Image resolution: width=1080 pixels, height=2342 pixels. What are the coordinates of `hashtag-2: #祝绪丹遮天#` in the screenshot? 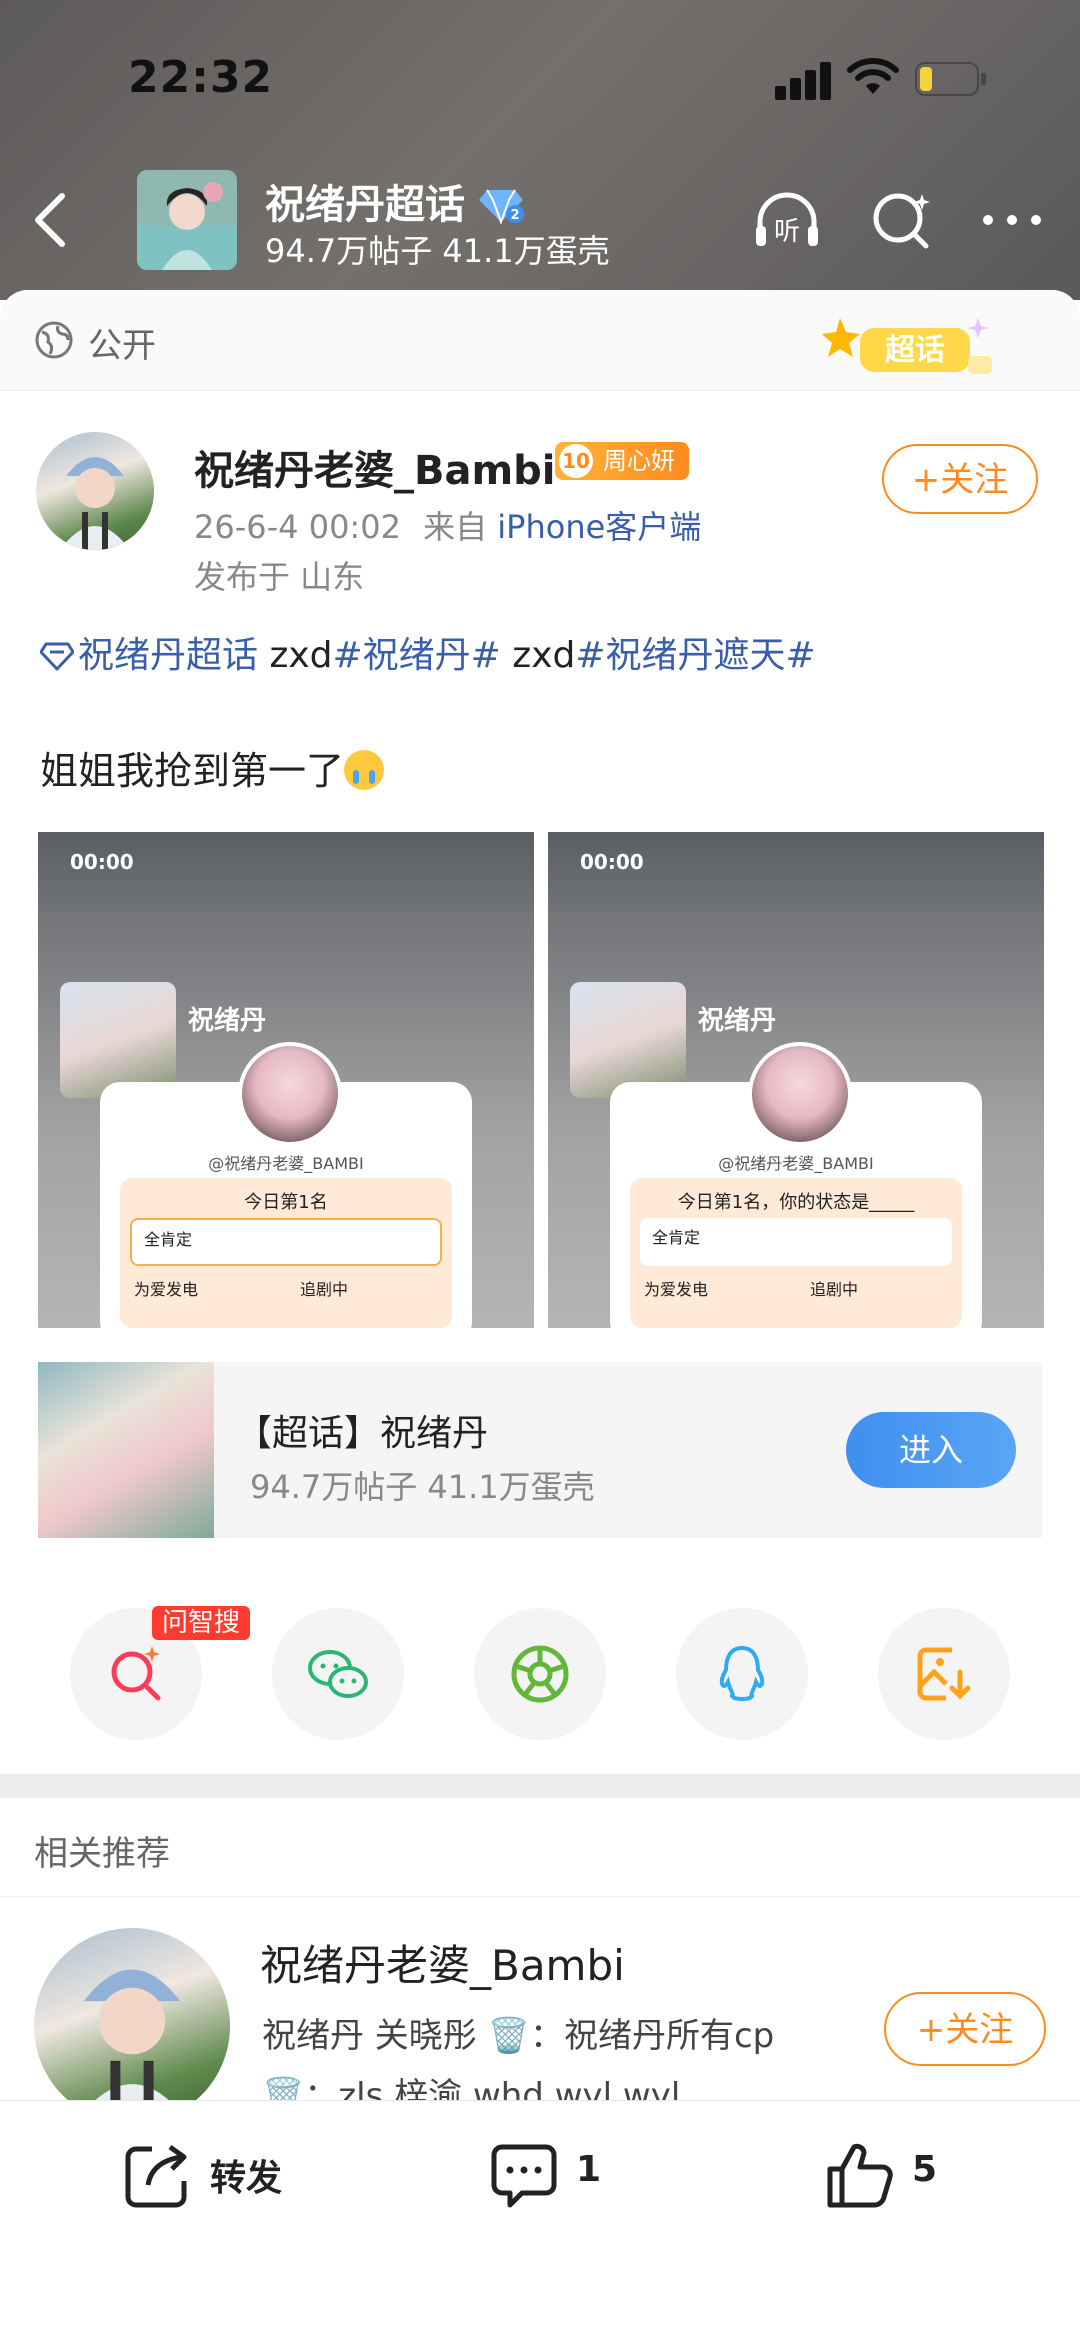 It's located at (695, 655).